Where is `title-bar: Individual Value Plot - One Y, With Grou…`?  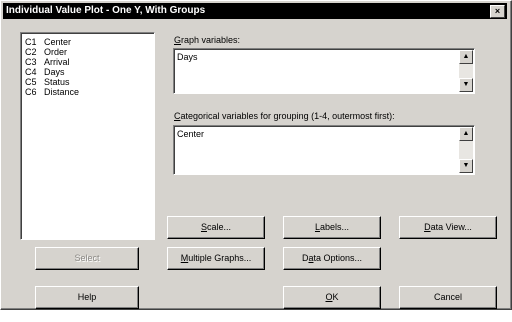 title-bar: Individual Value Plot - One Y, With Grou… is located at coordinates (255, 11).